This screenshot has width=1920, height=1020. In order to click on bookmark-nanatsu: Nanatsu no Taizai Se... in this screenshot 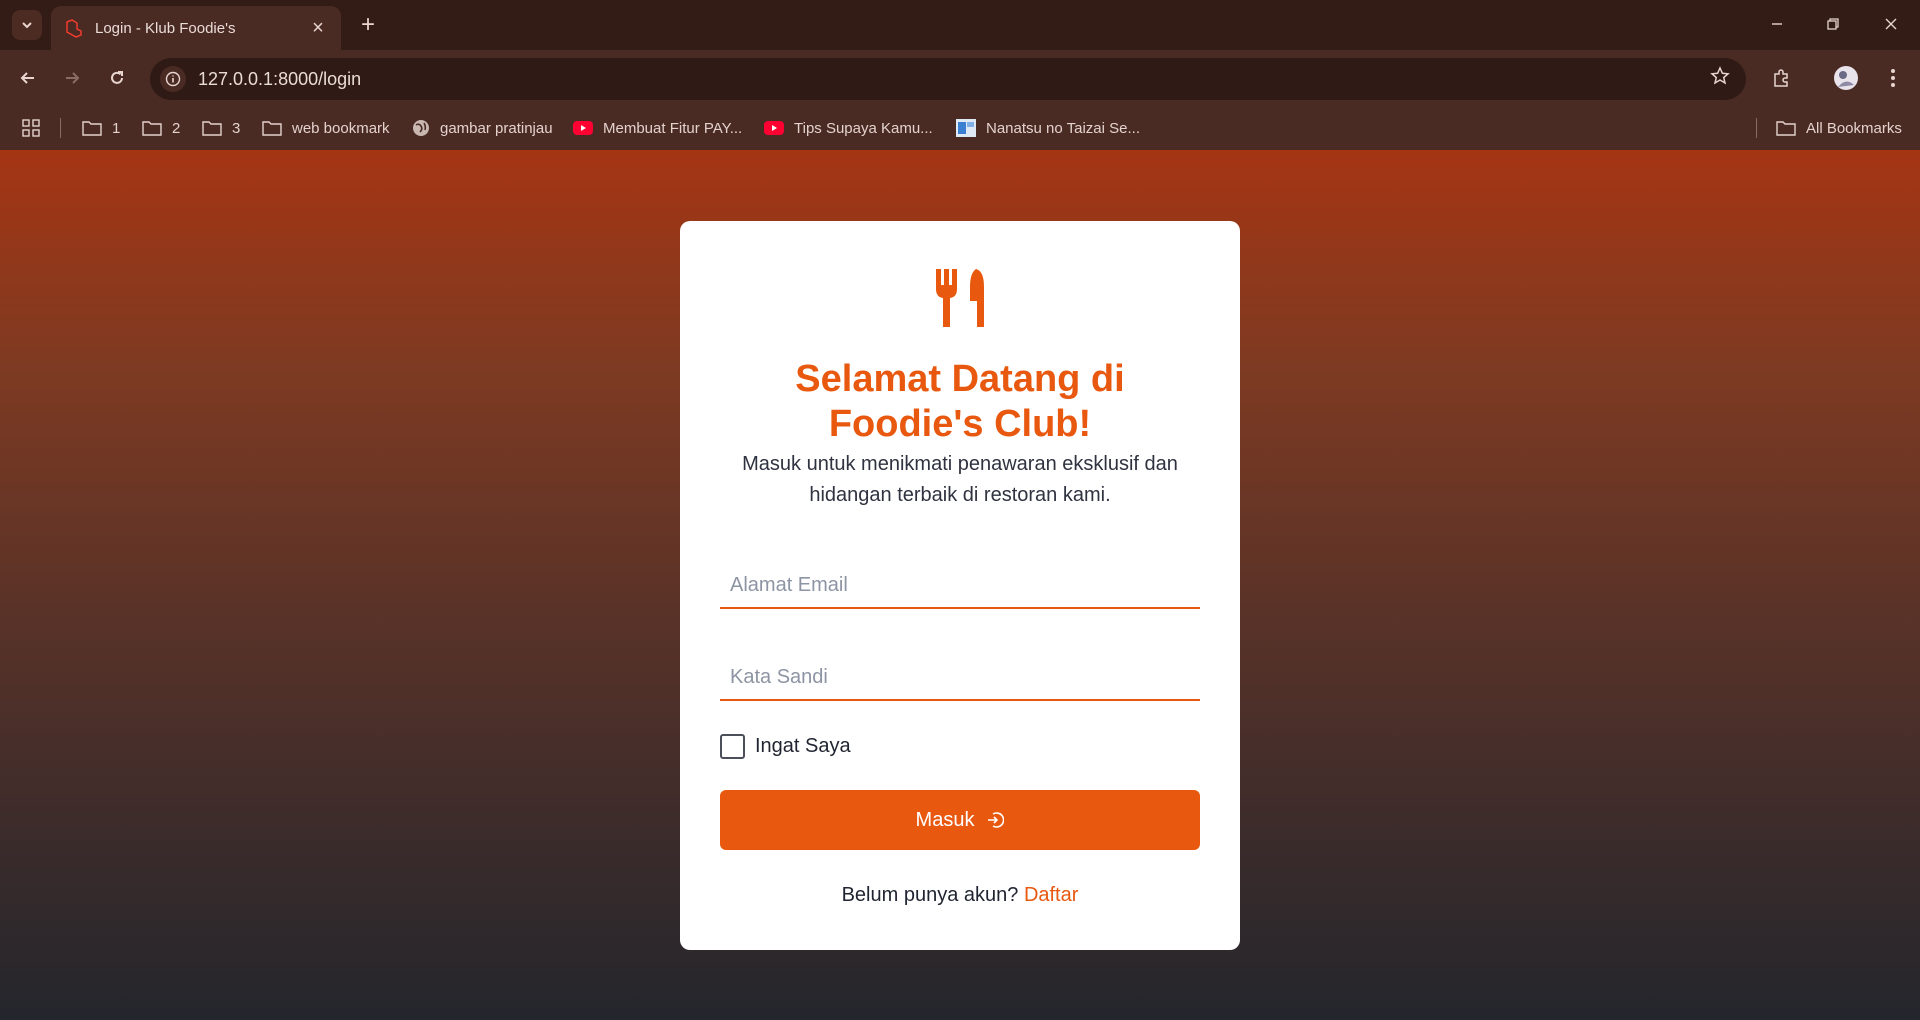, I will do `click(1048, 128)`.